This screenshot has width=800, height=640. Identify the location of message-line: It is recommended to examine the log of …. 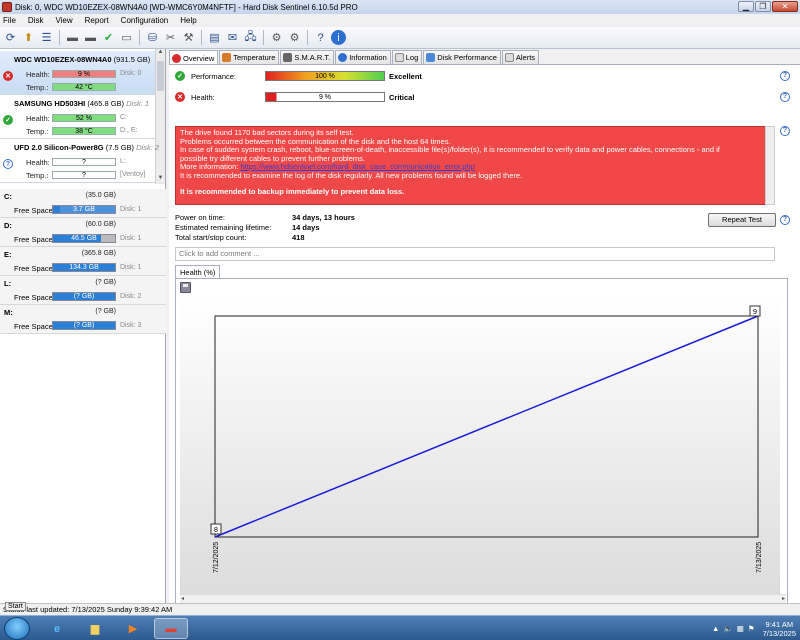
(351, 175).